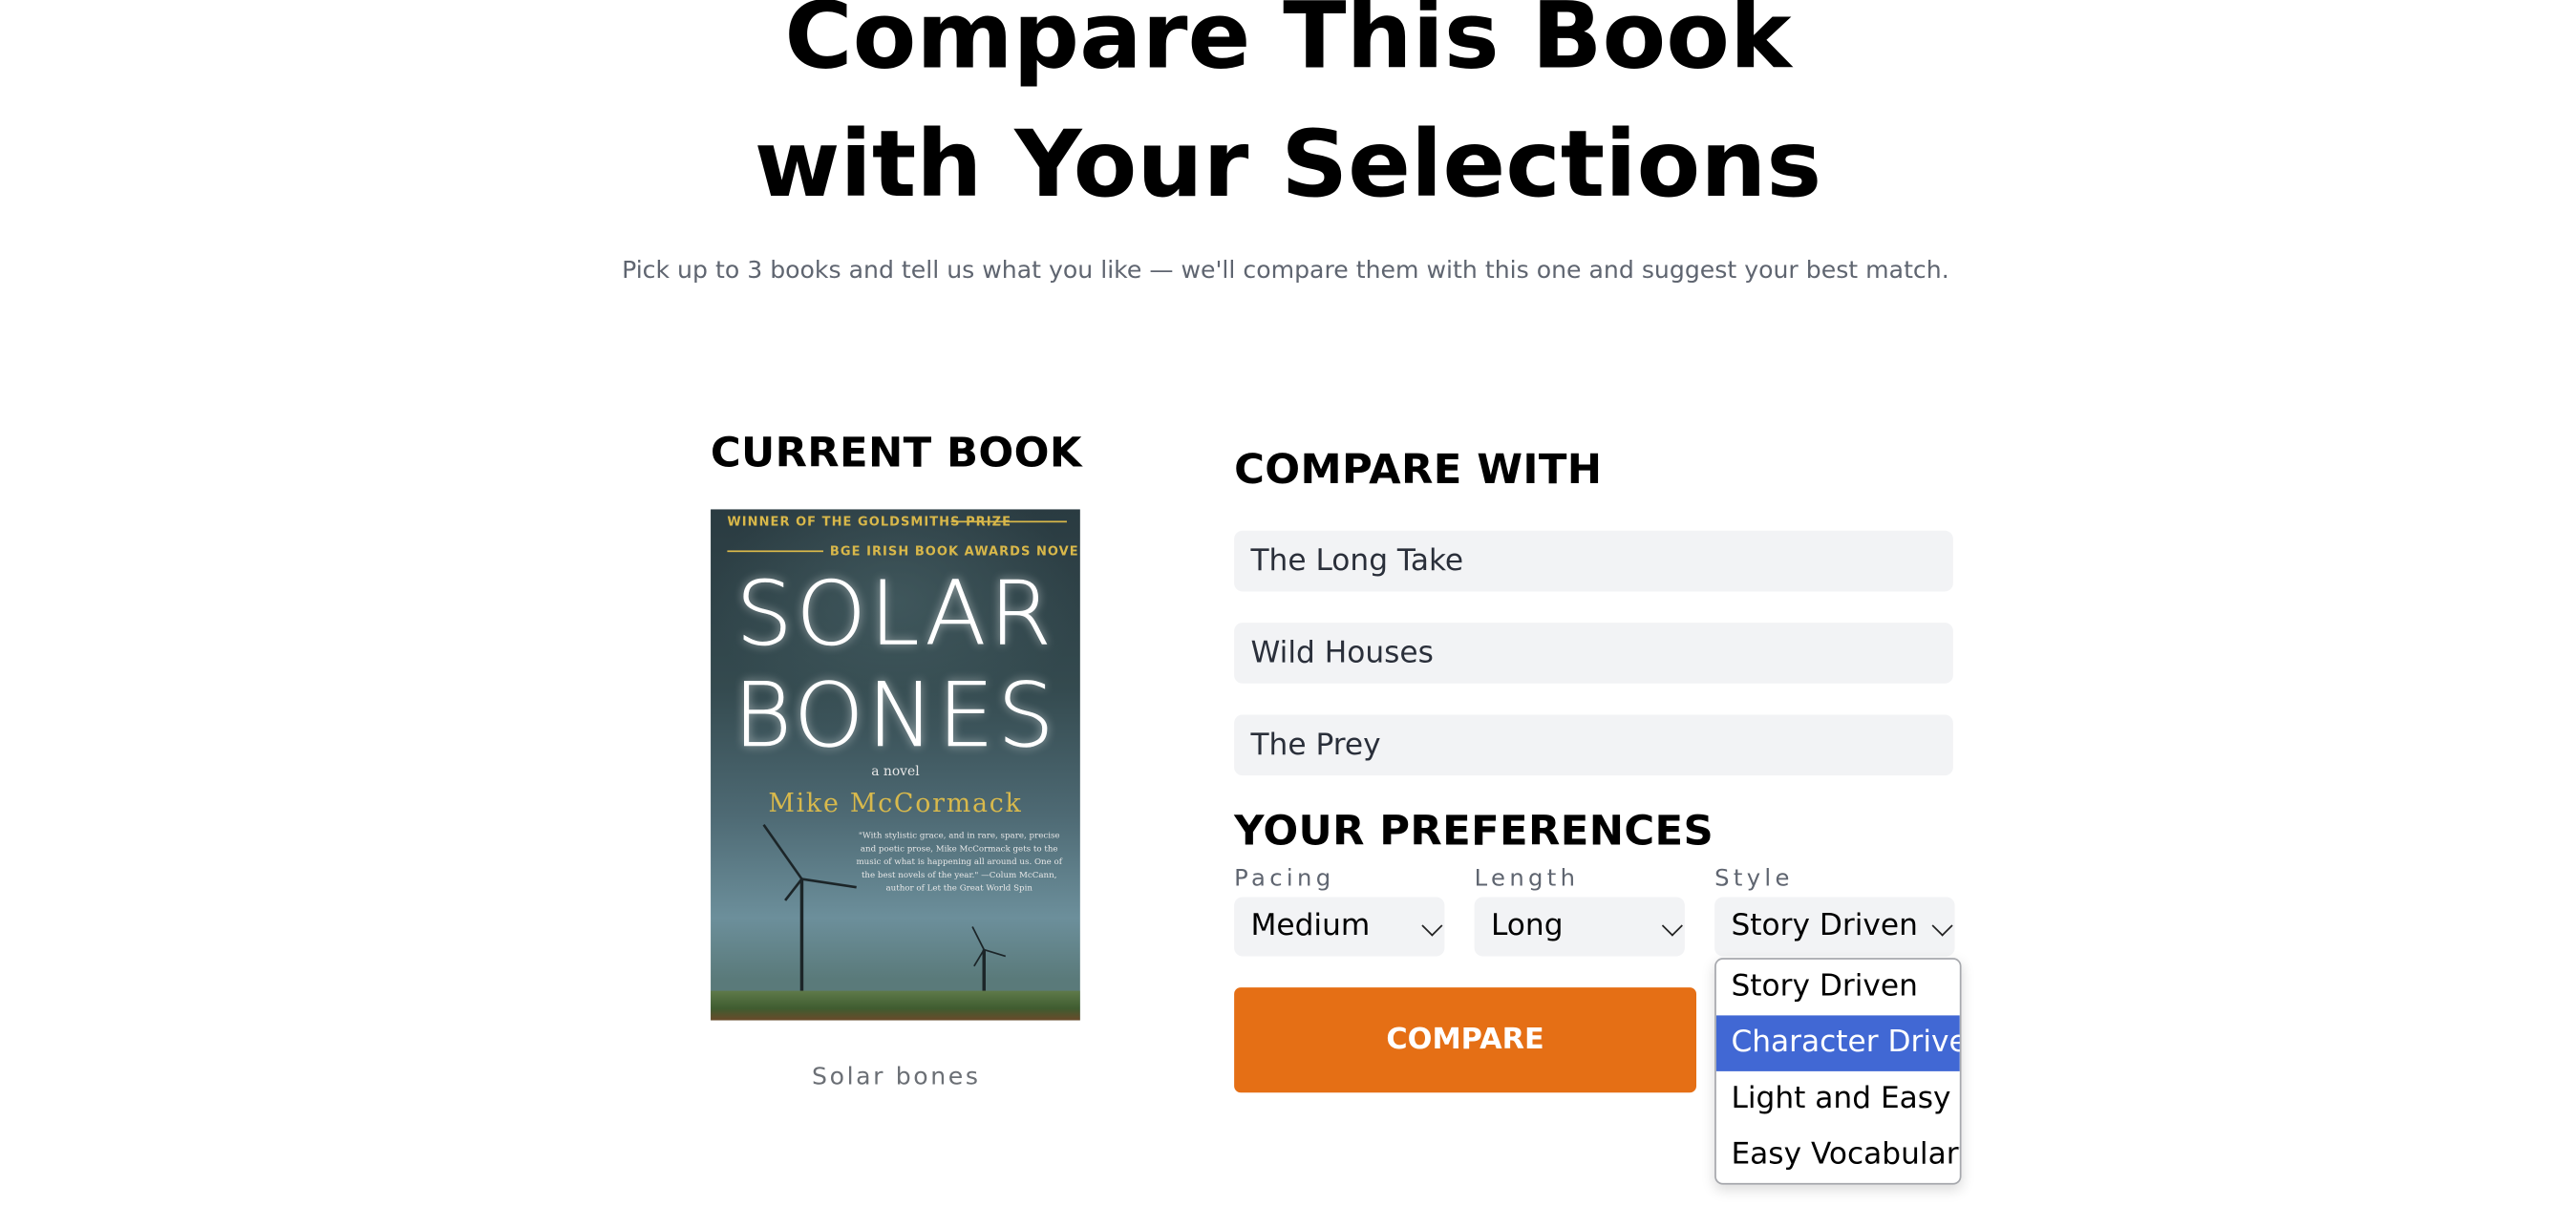 The image size is (2576, 1206). I want to click on page-title-line-2: with Your Selections, so click(1288, 165).